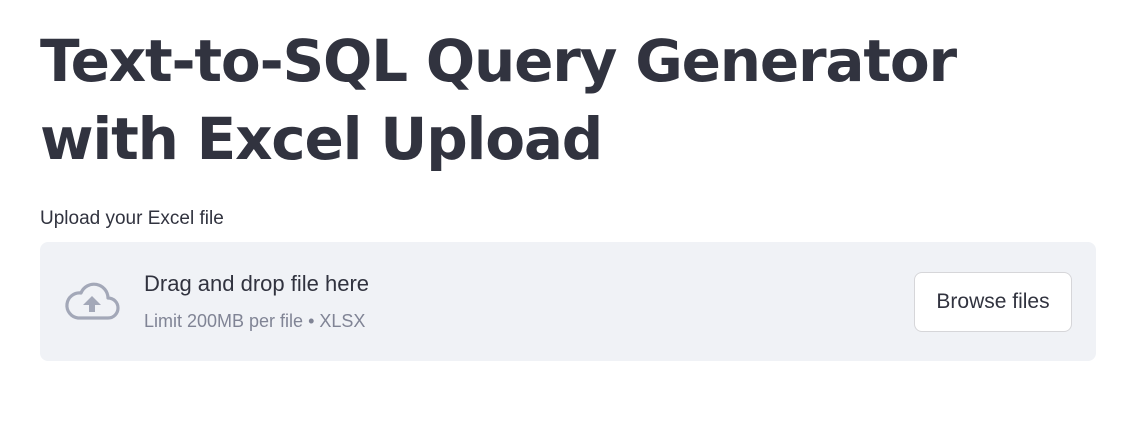 The height and width of the screenshot is (447, 1134). What do you see at coordinates (255, 321) in the screenshot?
I see `file-limit-text: Limit 200MB per file • XLSX` at bounding box center [255, 321].